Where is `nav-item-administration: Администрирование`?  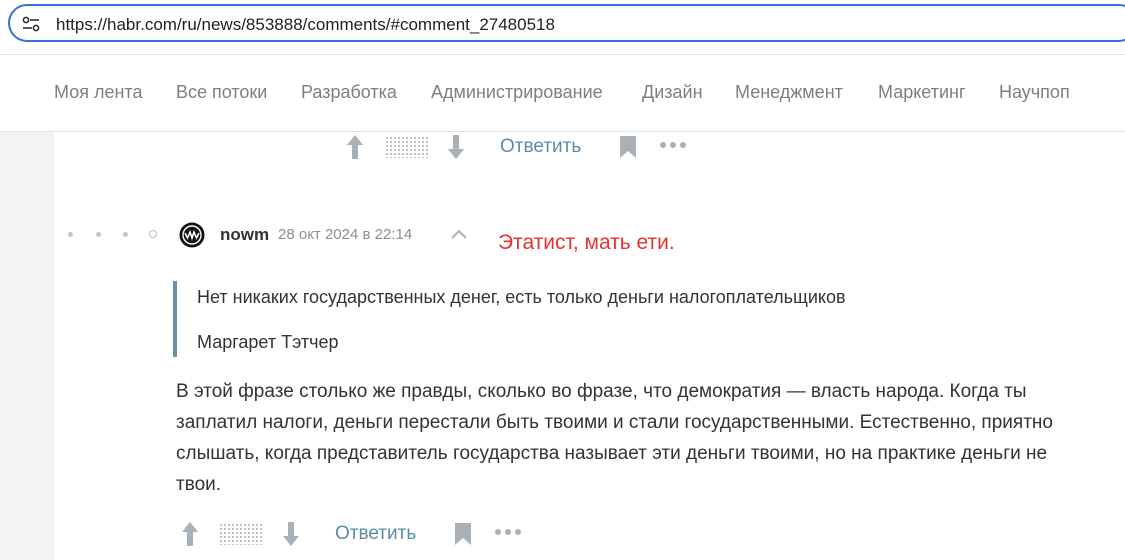
nav-item-administration: Администрирование is located at coordinates (517, 92).